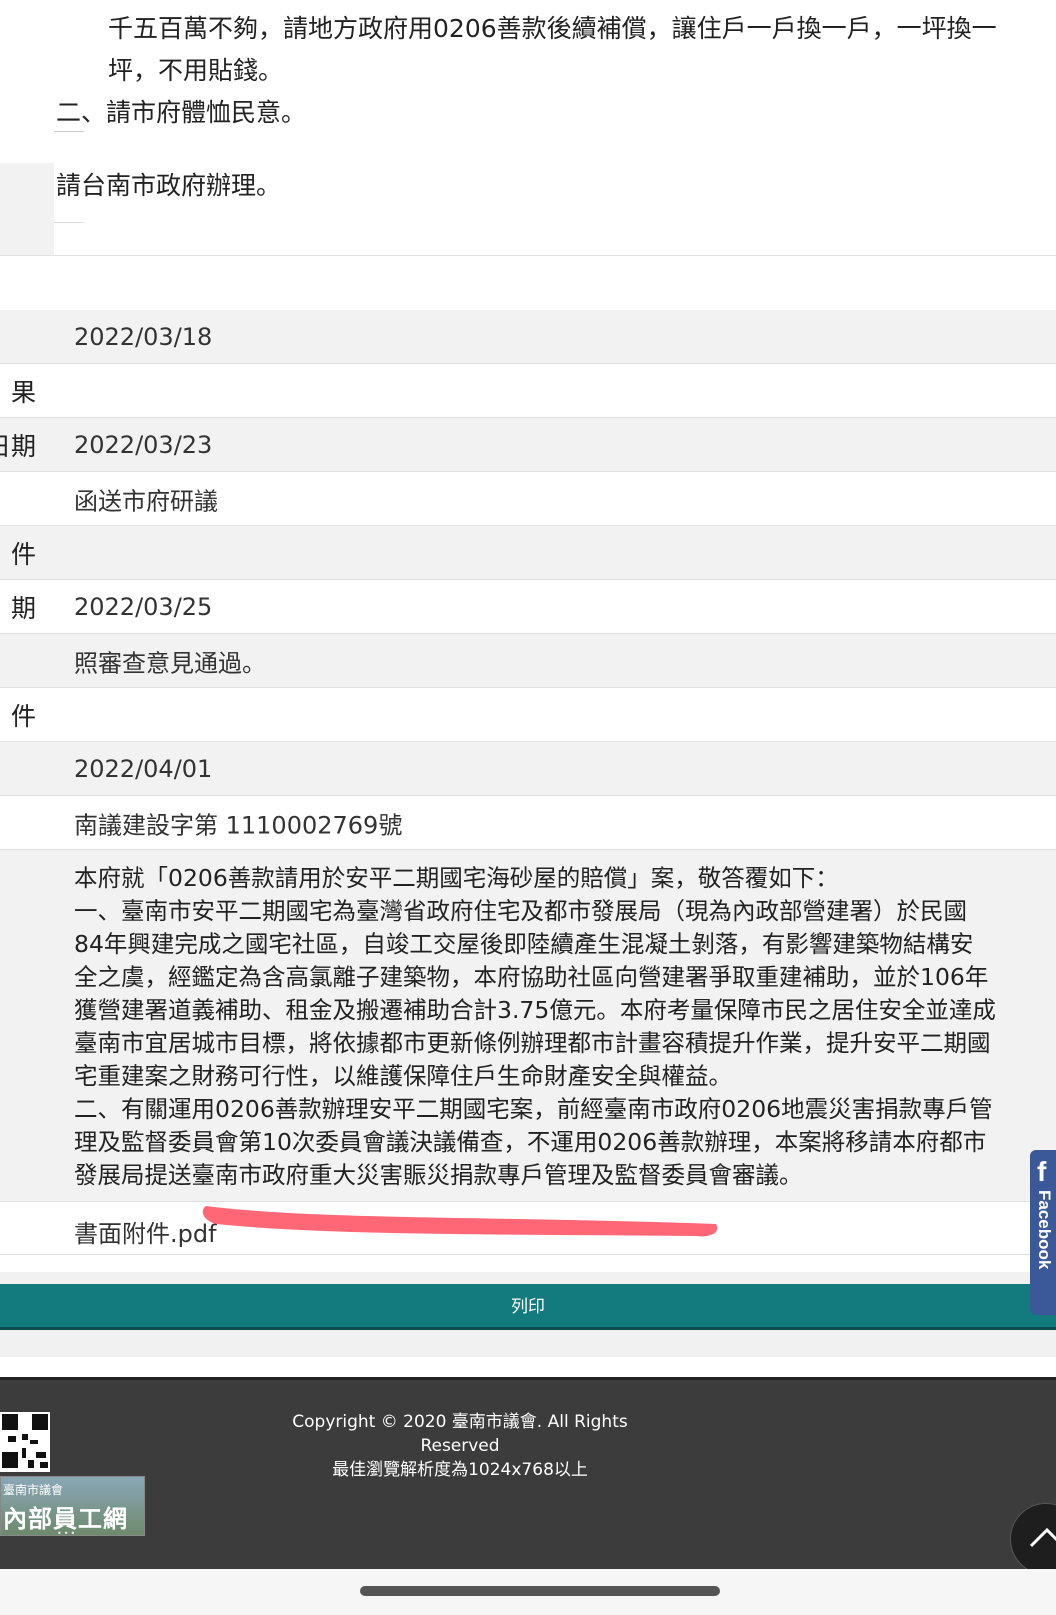 The height and width of the screenshot is (1615, 1056). Describe the element at coordinates (403, 1076) in the screenshot. I see `reply-line: 宅重建案之財務可行性，以維護保障住戶生命財產安全與權益。` at that location.